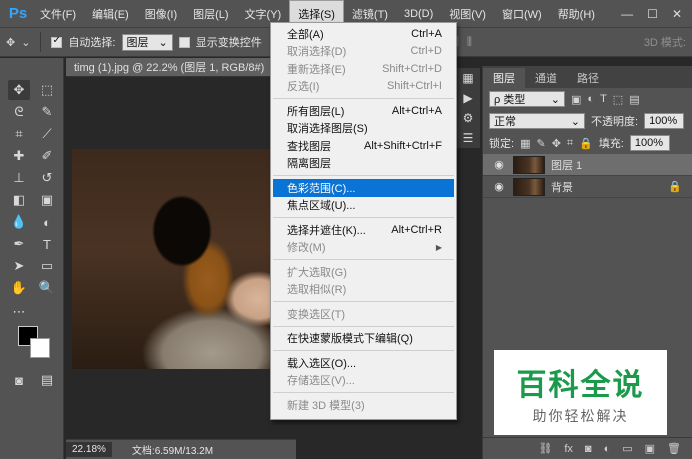 Image resolution: width=692 pixels, height=459 pixels. I want to click on menu-item: 在快速蒙版模式下编辑(Q), so click(363, 339).